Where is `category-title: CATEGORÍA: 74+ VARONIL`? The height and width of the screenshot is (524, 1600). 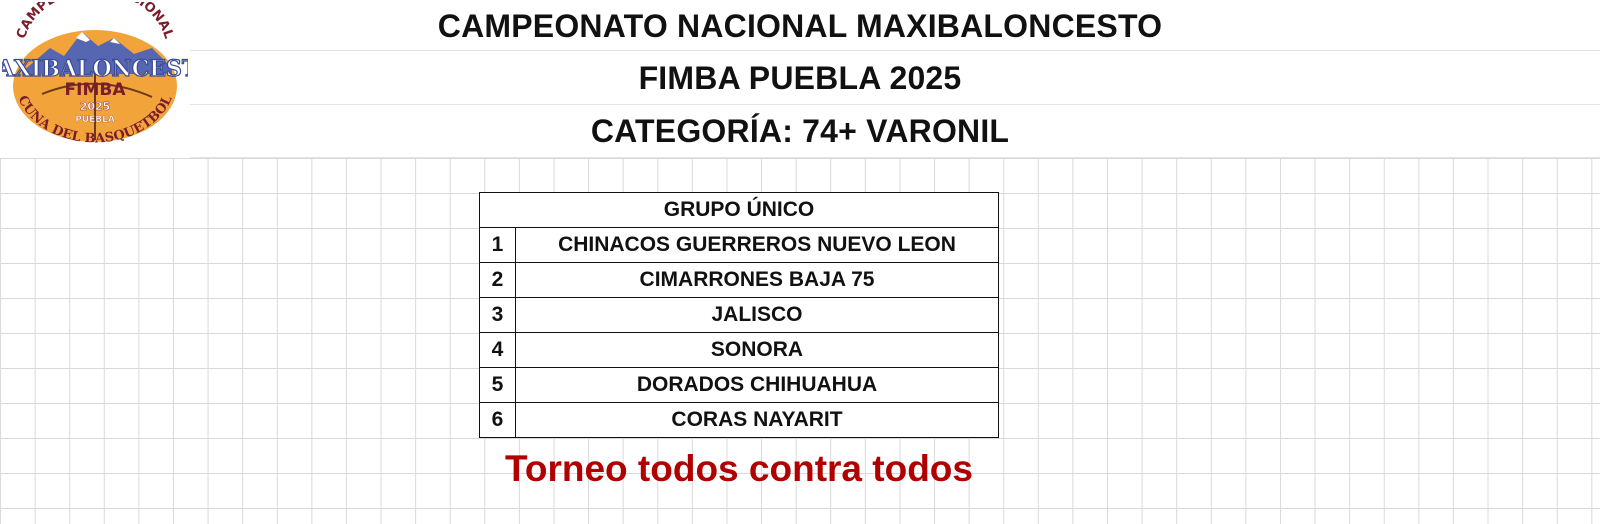 category-title: CATEGORÍA: 74+ VARONIL is located at coordinates (800, 131).